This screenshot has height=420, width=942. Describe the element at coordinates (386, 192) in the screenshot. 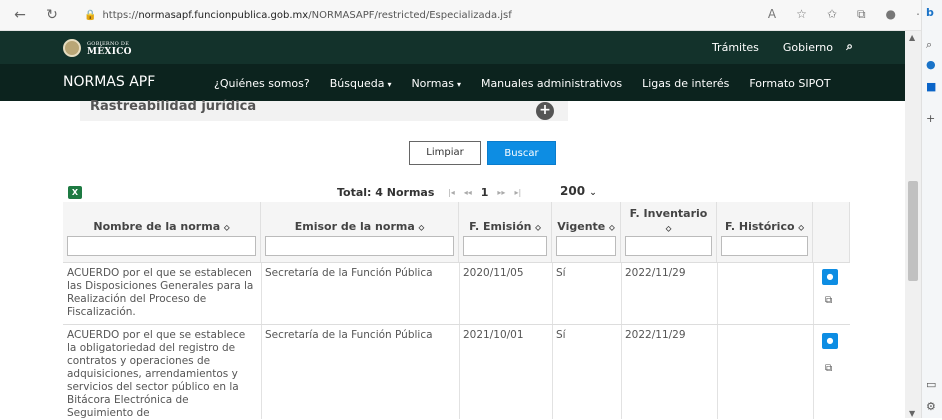

I see `total-count: Total: 4 Normas` at that location.